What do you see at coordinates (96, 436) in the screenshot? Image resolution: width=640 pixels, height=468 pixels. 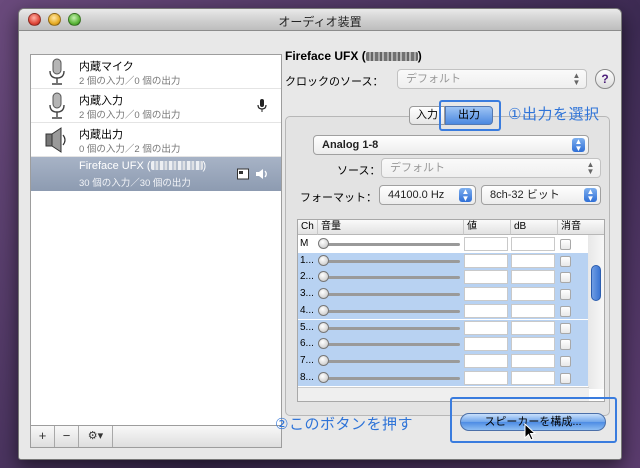 I see `gear-menu-button: ⚙▾` at bounding box center [96, 436].